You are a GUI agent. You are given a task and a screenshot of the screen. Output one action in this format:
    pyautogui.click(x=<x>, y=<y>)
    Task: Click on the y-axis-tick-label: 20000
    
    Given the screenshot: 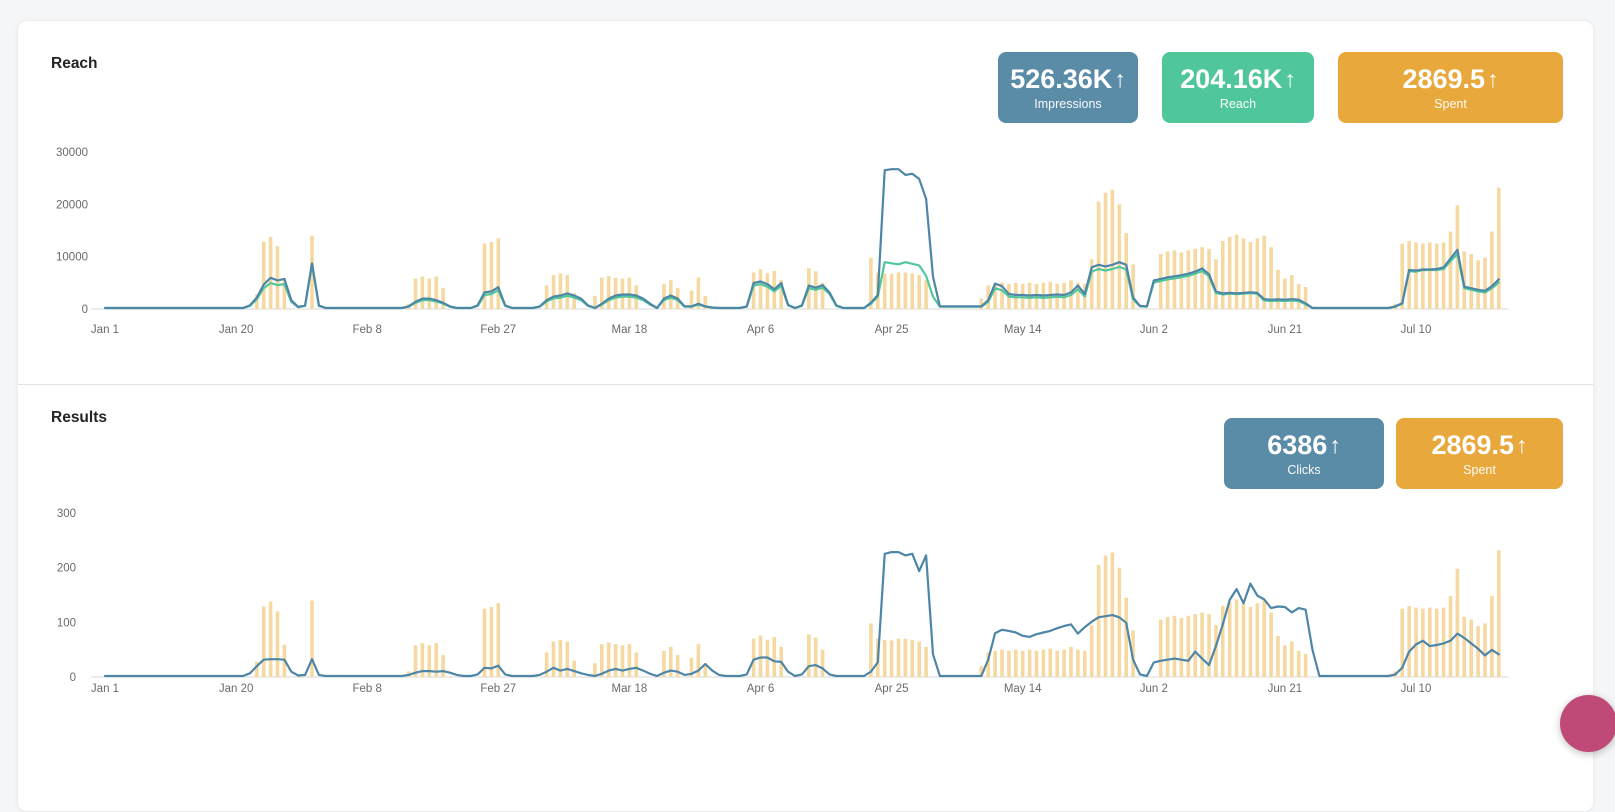 What is the action you would take?
    pyautogui.click(x=72, y=205)
    